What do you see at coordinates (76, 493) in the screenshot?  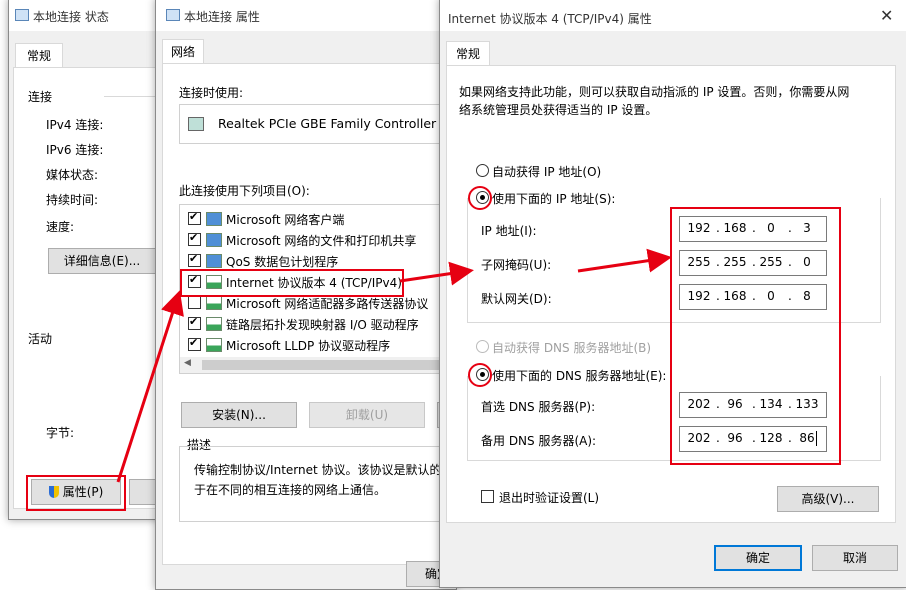 I see `properties-button-highlight` at bounding box center [76, 493].